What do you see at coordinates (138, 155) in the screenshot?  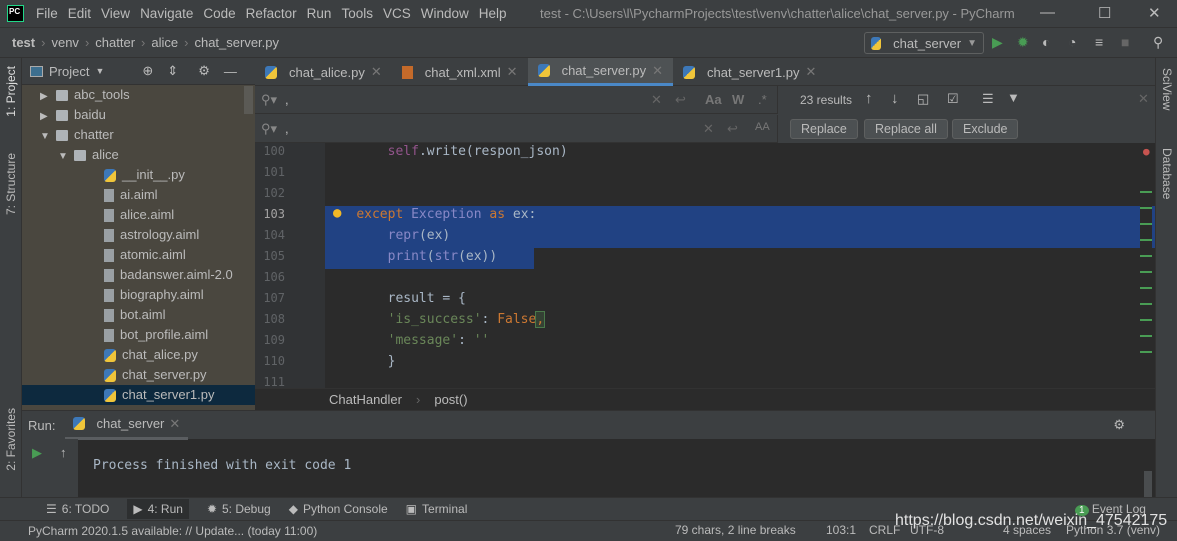 I see `tree-item: ▼ alice` at bounding box center [138, 155].